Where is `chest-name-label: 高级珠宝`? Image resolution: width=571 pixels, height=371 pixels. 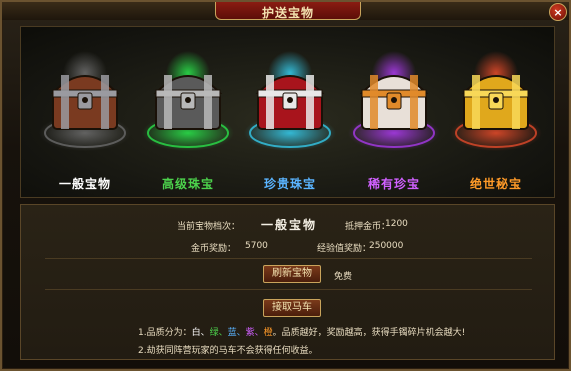
chest-name-label: 高级珠宝 is located at coordinates (187, 184).